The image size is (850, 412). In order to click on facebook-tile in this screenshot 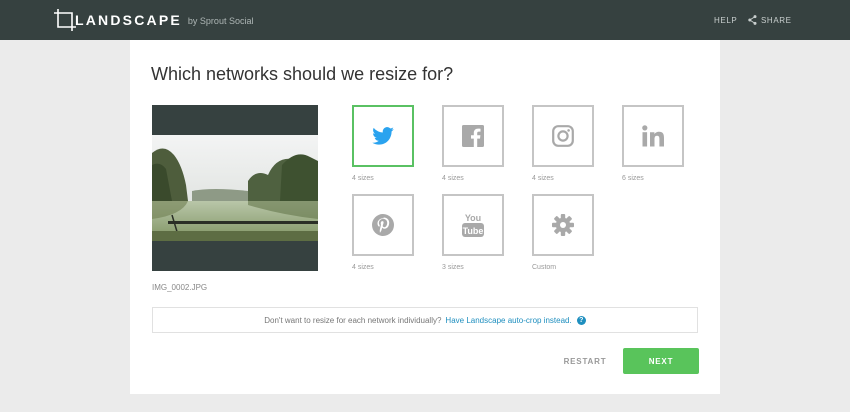, I will do `click(473, 136)`.